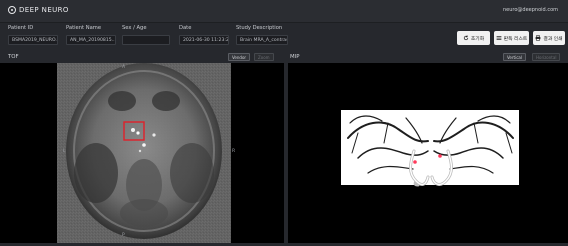  I want to click on logo-icon, so click(12, 10).